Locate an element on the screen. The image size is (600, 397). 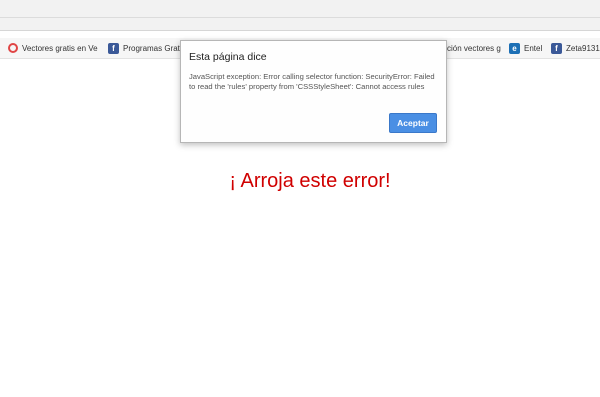
alert-dialog: Esta página dice JavaScript exception is located at coordinates (313, 91).